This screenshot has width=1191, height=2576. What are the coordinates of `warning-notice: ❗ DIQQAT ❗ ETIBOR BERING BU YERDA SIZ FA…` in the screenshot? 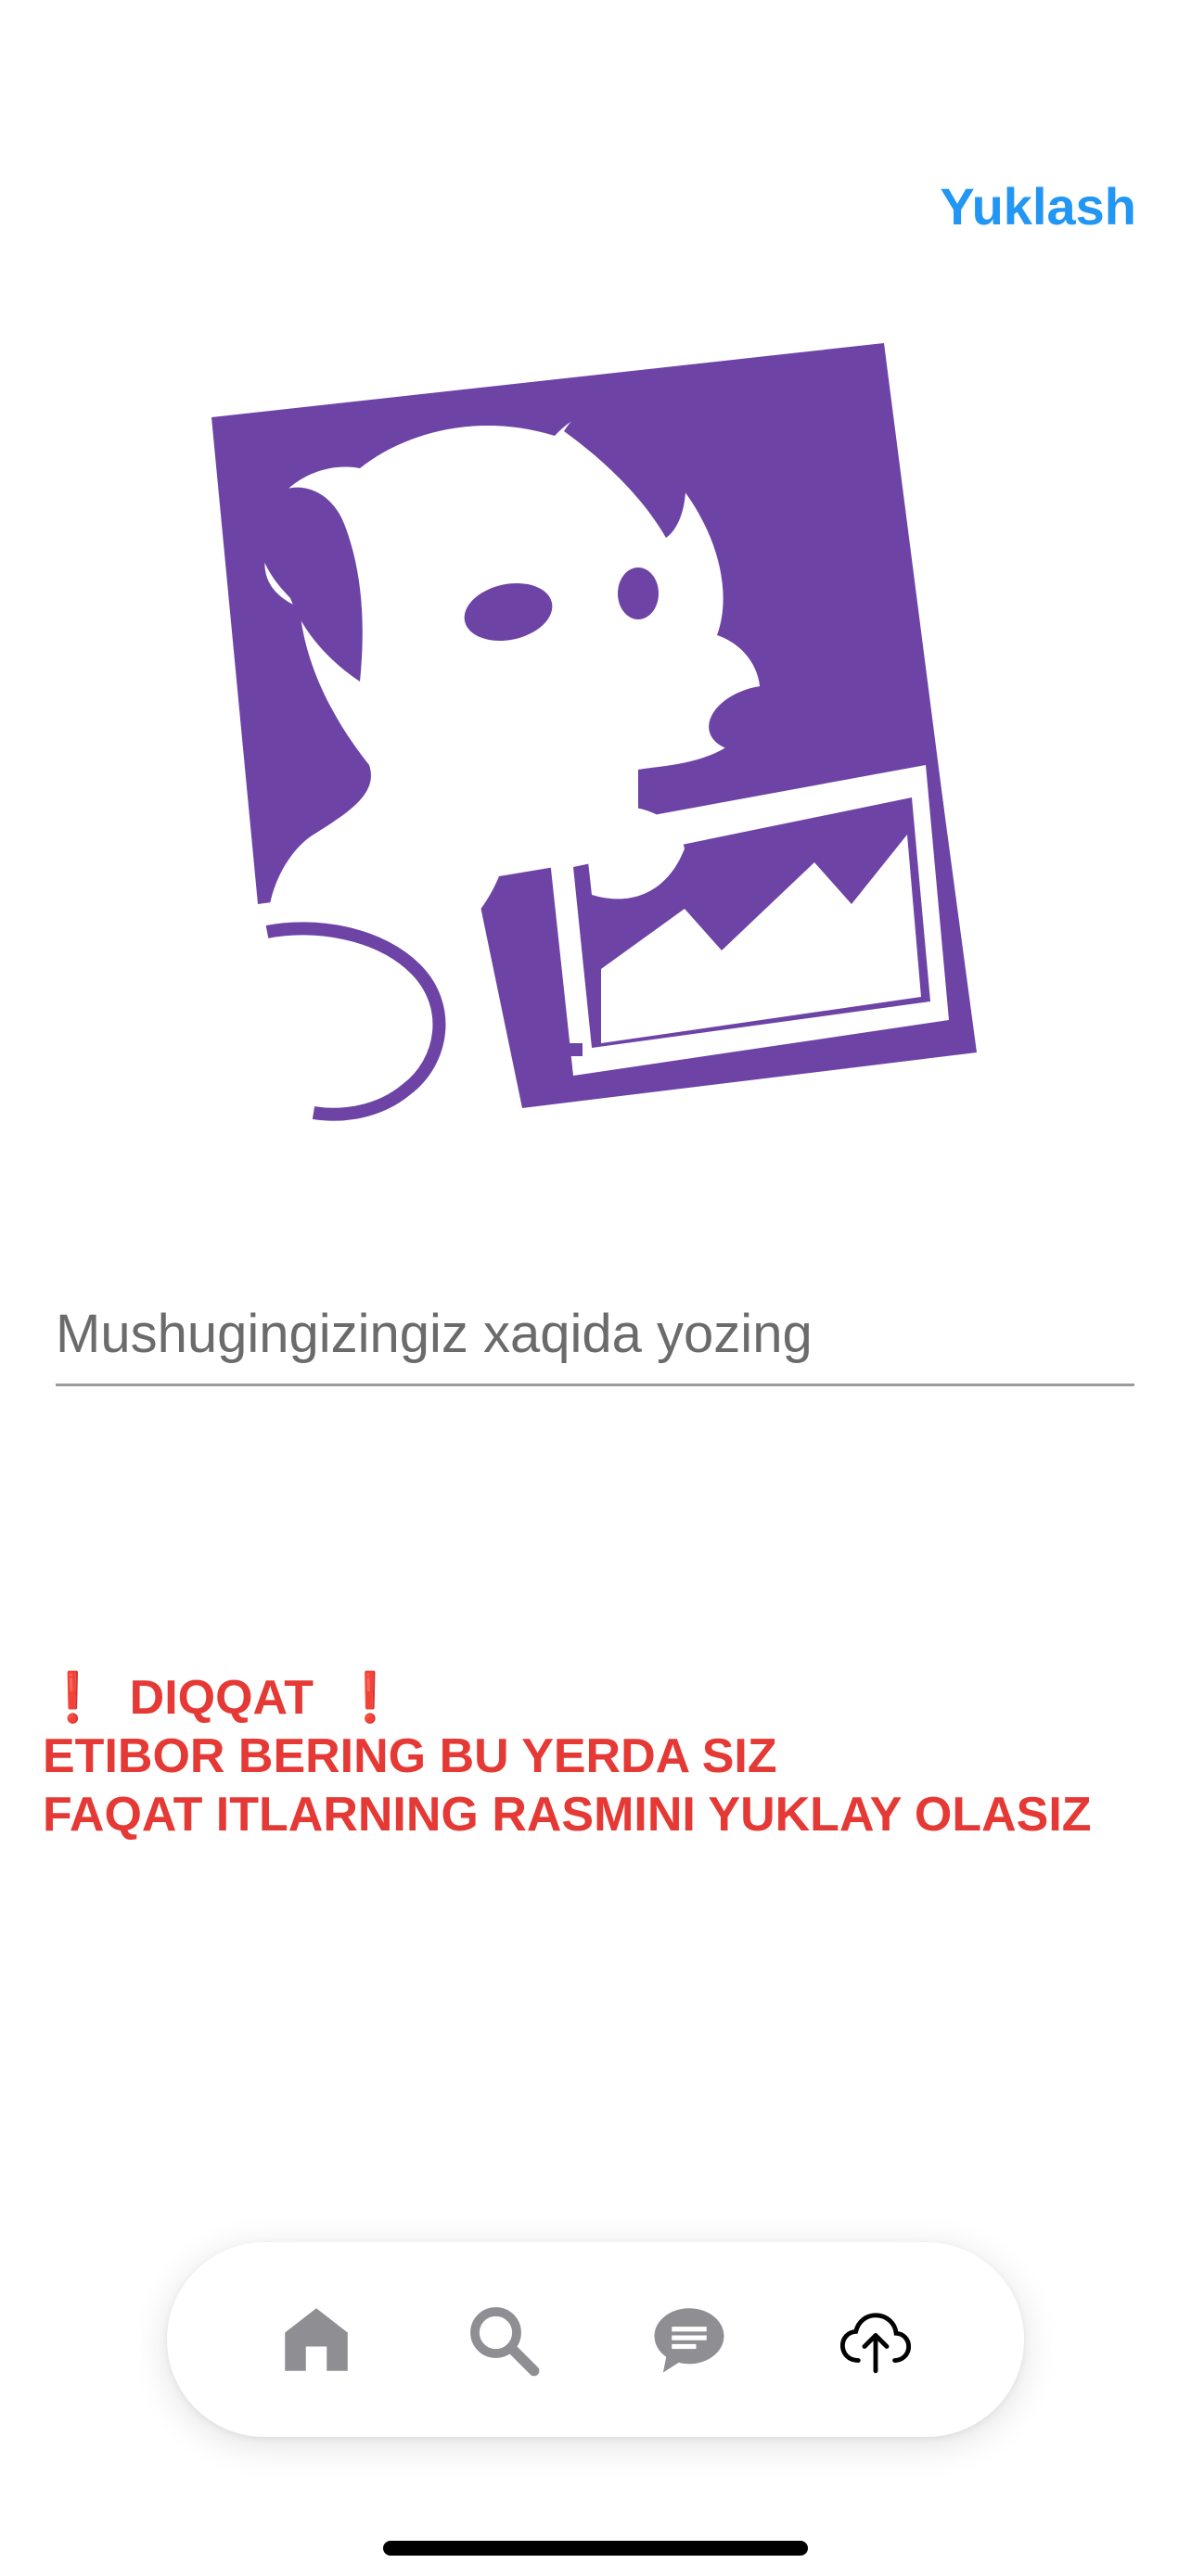 It's located at (567, 1756).